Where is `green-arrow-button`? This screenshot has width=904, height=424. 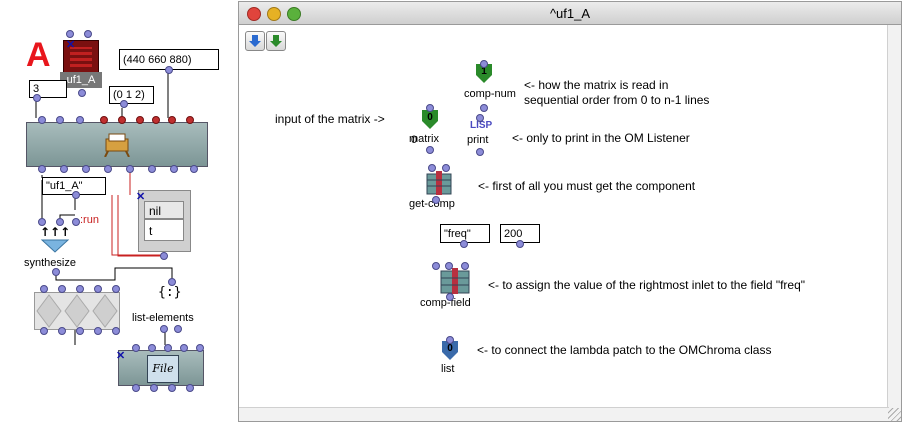 green-arrow-button is located at coordinates (276, 41).